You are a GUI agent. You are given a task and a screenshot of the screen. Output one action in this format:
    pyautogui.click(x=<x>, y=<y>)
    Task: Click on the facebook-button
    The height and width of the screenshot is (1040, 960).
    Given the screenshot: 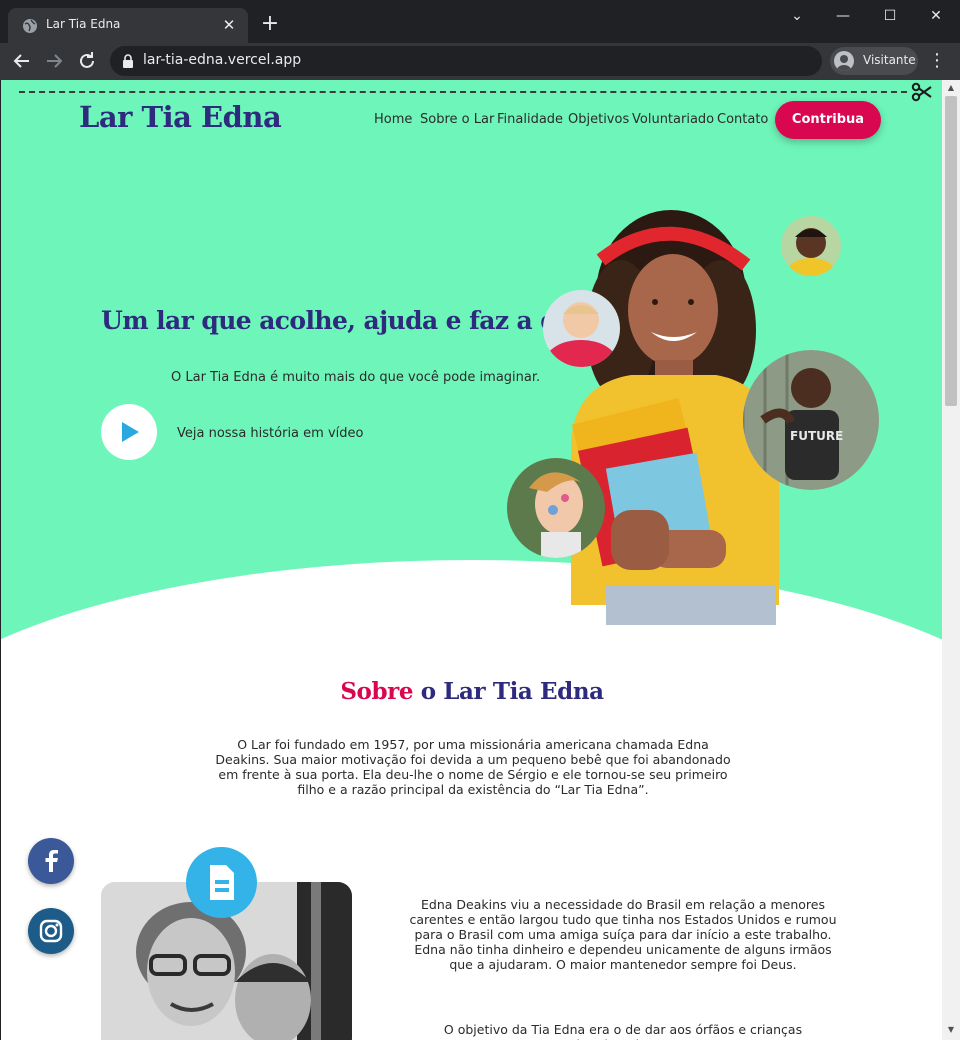 What is the action you would take?
    pyautogui.click(x=51, y=861)
    